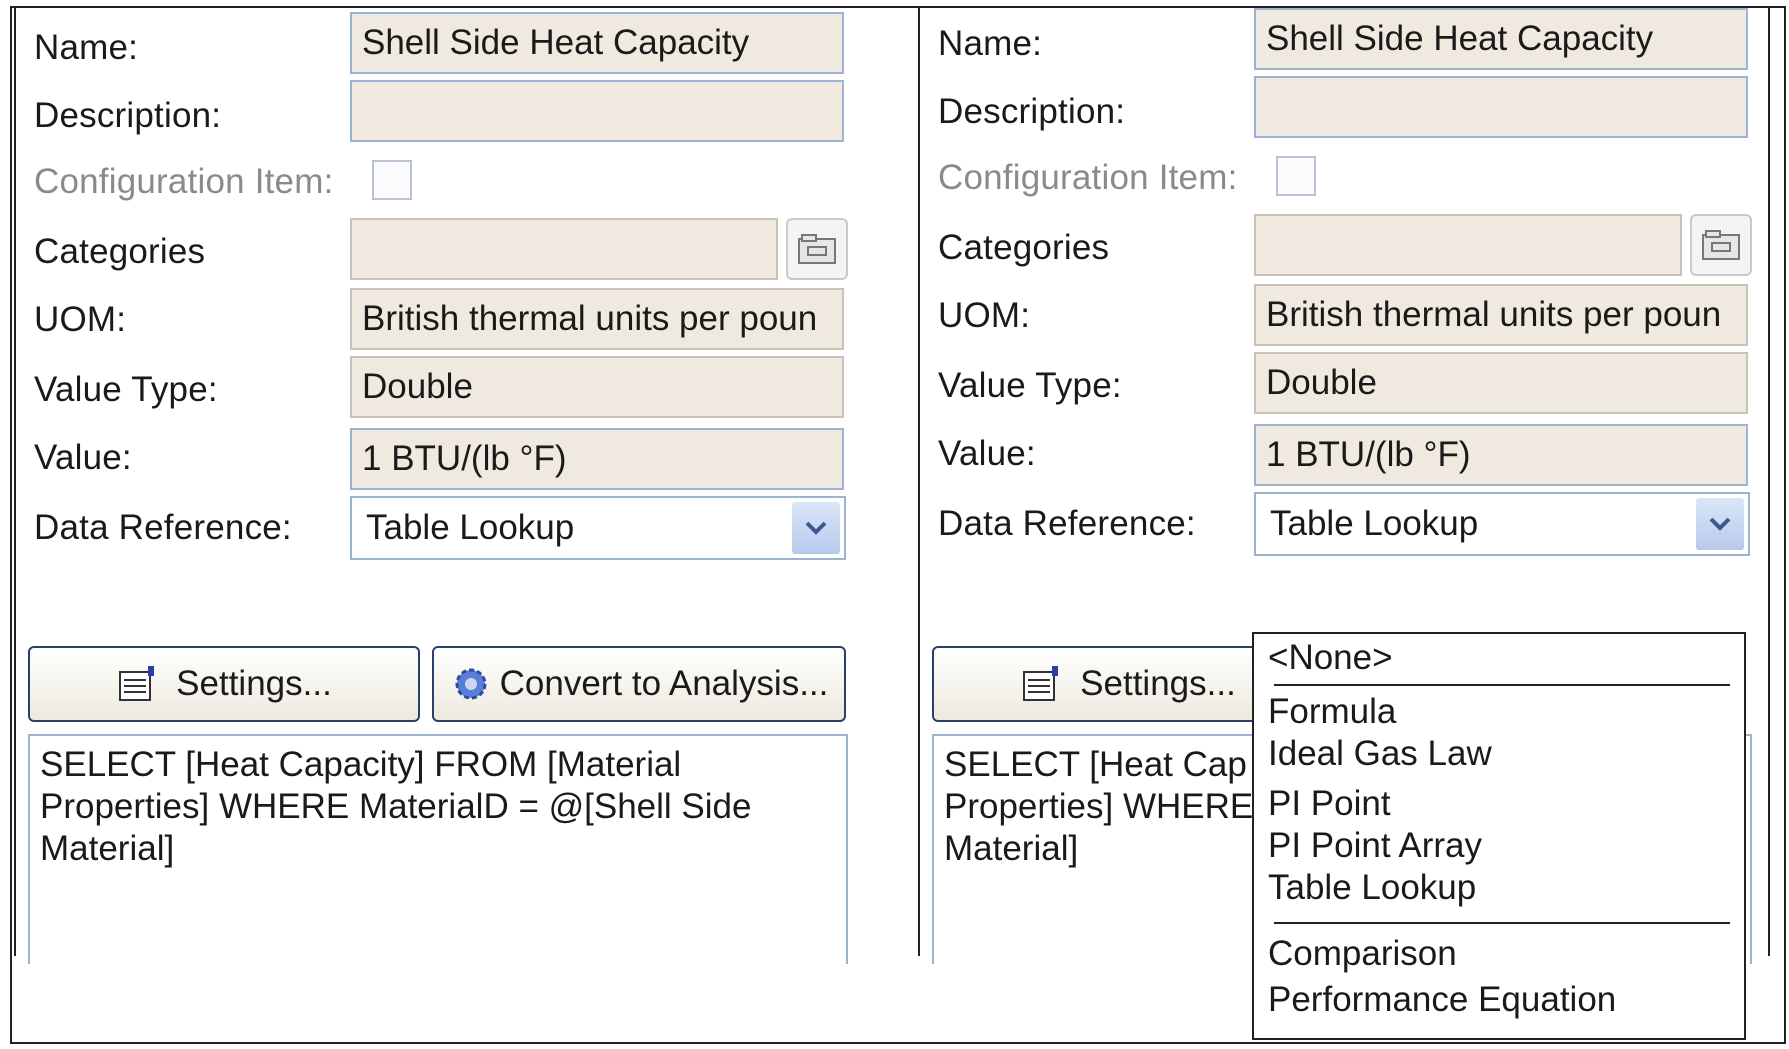 The image size is (1789, 1049). What do you see at coordinates (1330, 658) in the screenshot?
I see `dropdown-item-none: <None>` at bounding box center [1330, 658].